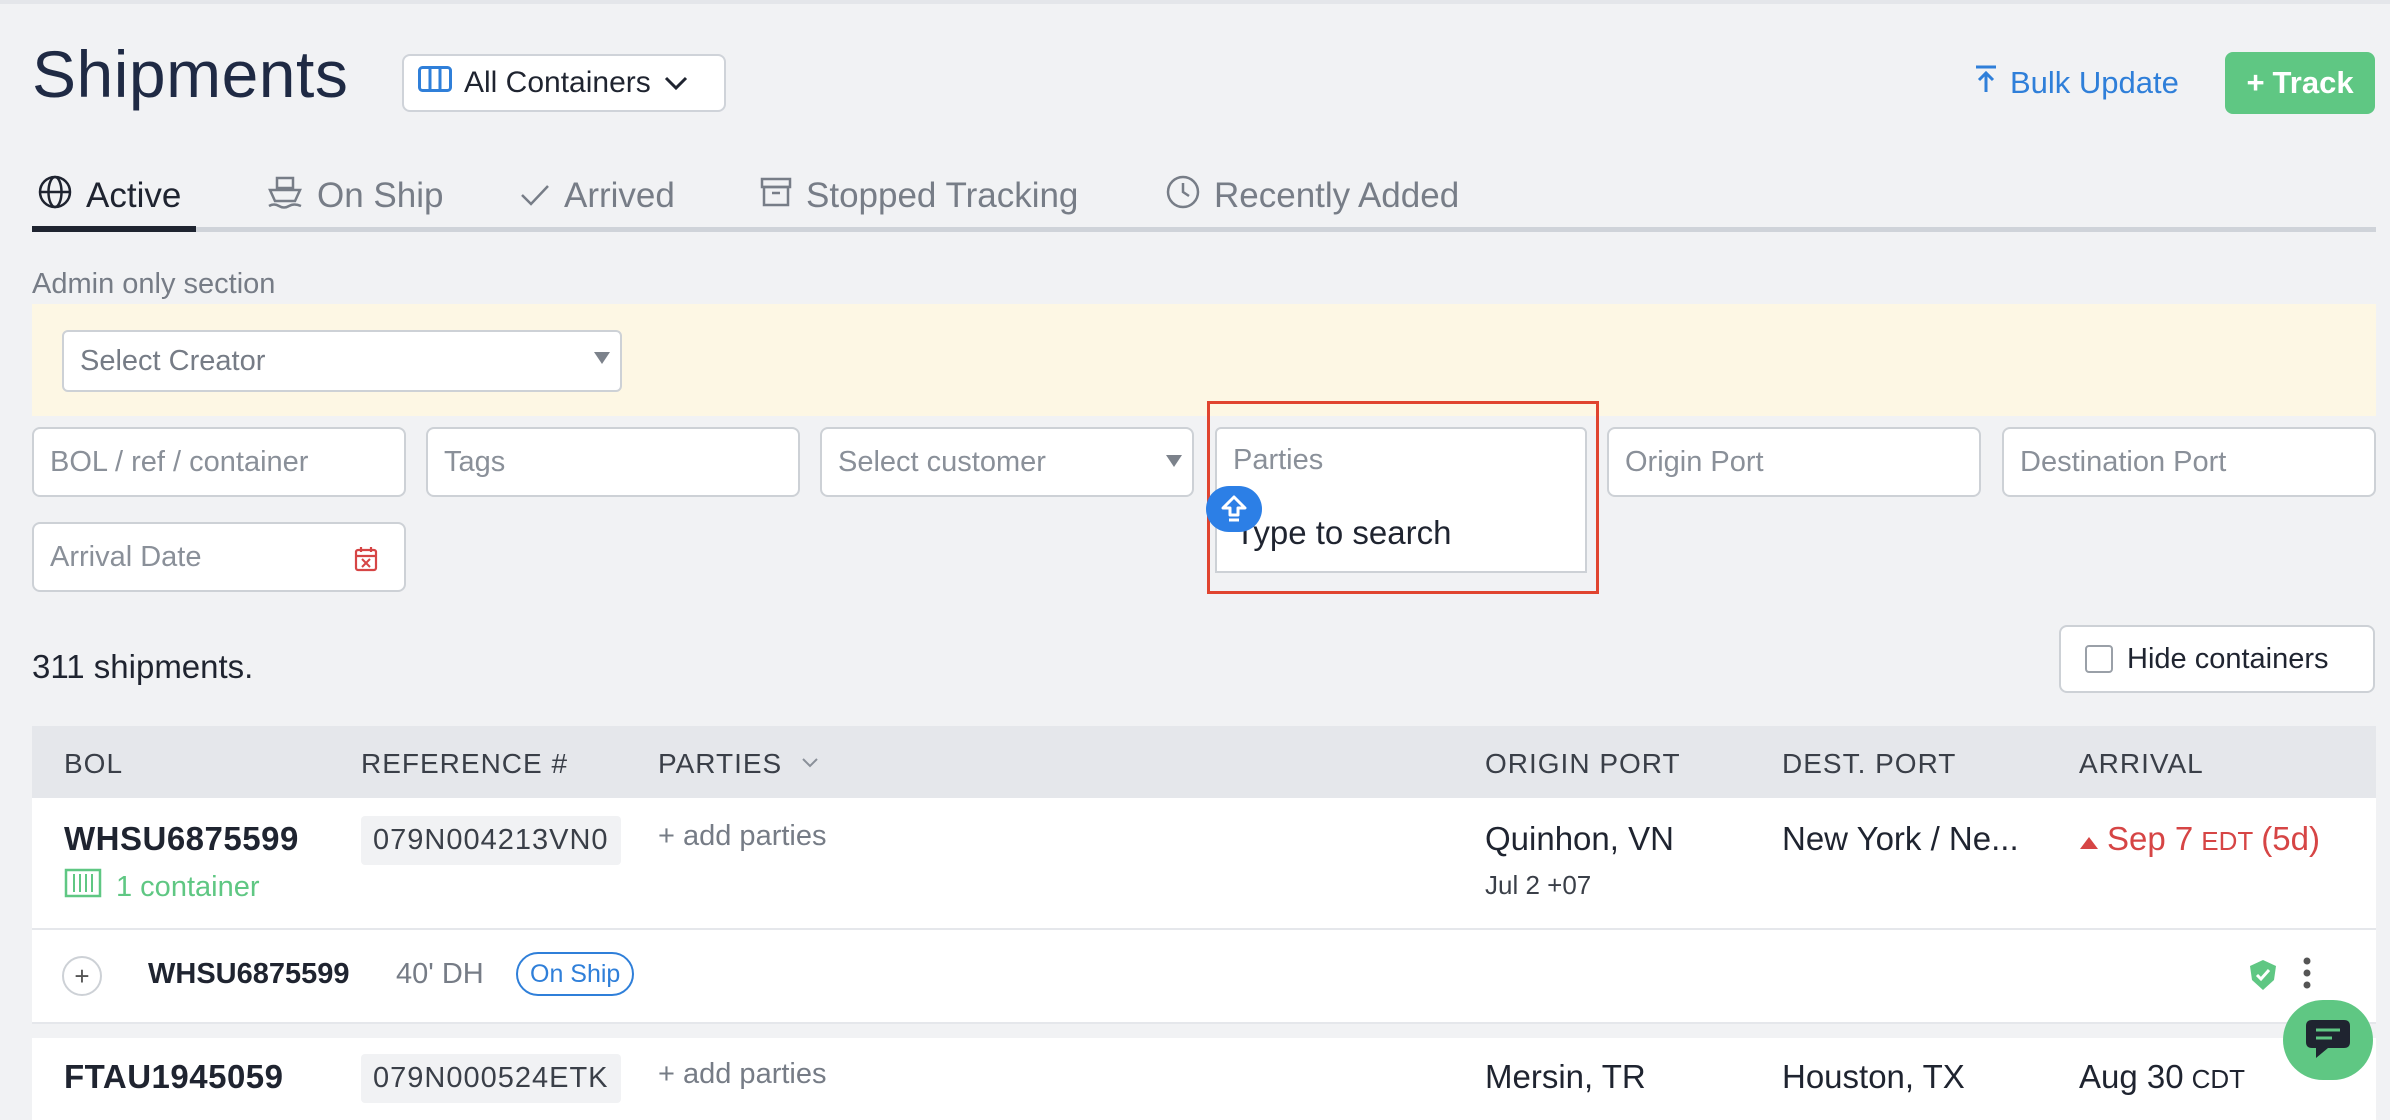  Describe the element at coordinates (190, 74) in the screenshot. I see `page-title: Shipments` at that location.